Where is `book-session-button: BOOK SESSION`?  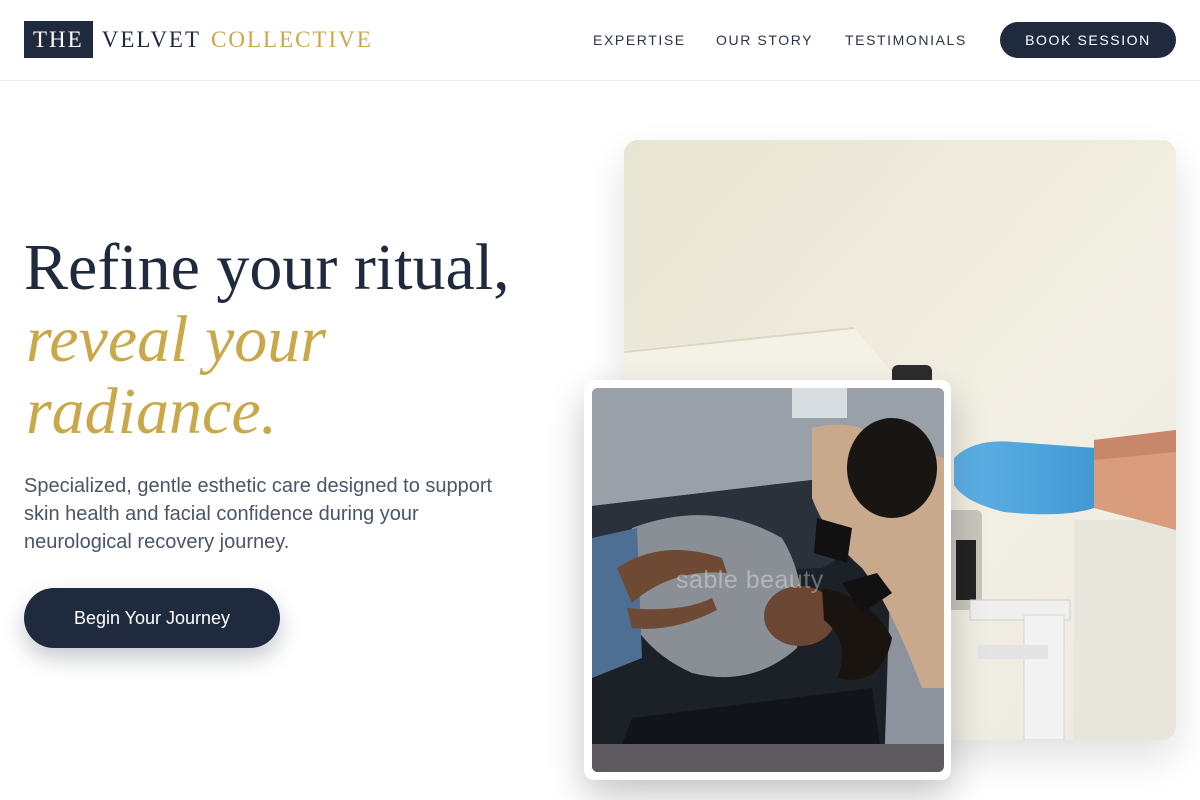 book-session-button: BOOK SESSION is located at coordinates (1088, 40).